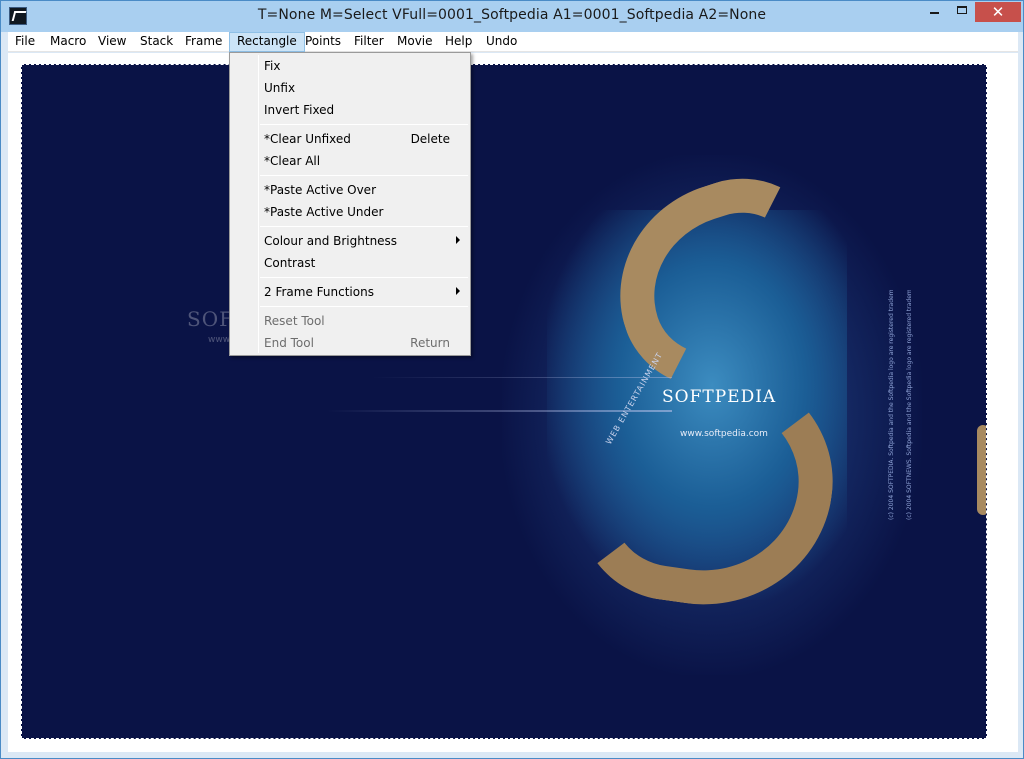 Image resolution: width=1024 pixels, height=759 pixels. I want to click on menu-item-label: Unfix, so click(280, 88).